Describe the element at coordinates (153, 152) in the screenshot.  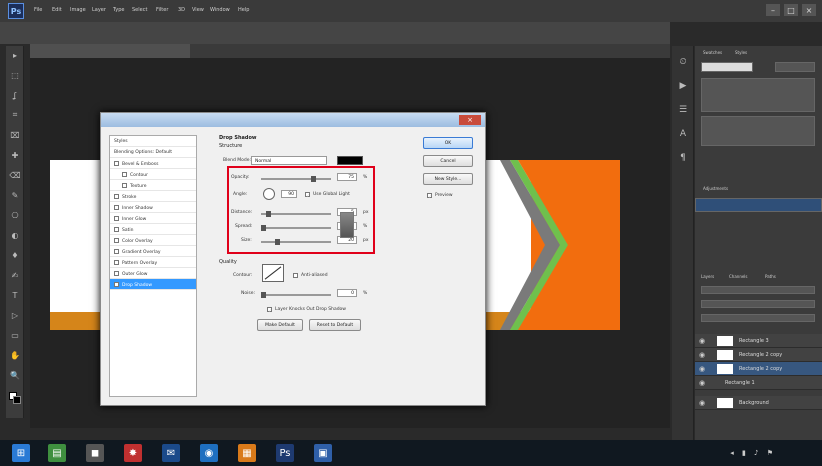
I see `style-item-blending-options: Blending Options: Default` at that location.